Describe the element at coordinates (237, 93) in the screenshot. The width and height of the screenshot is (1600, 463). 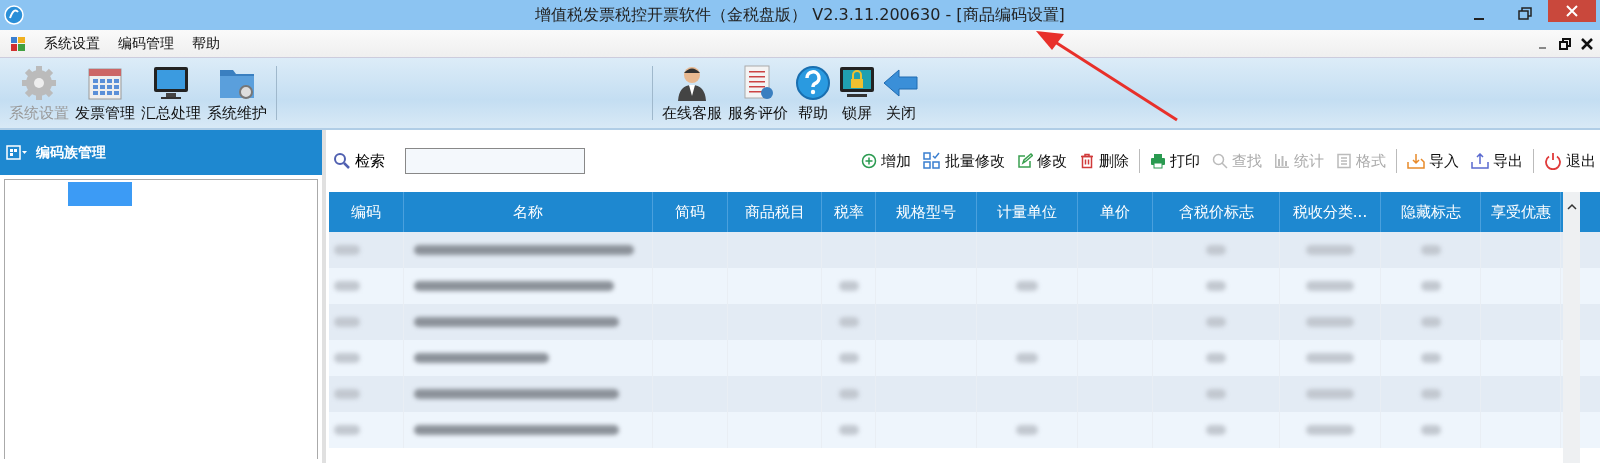
I see `toolbar-button: 系统维护` at that location.